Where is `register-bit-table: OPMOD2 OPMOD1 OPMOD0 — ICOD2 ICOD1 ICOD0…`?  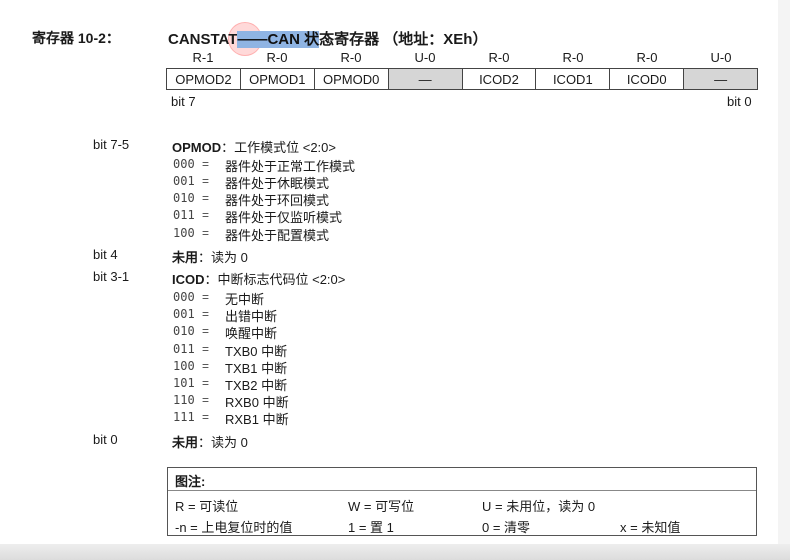 register-bit-table: OPMOD2 OPMOD1 OPMOD0 — ICOD2 ICOD1 ICOD0… is located at coordinates (462, 79).